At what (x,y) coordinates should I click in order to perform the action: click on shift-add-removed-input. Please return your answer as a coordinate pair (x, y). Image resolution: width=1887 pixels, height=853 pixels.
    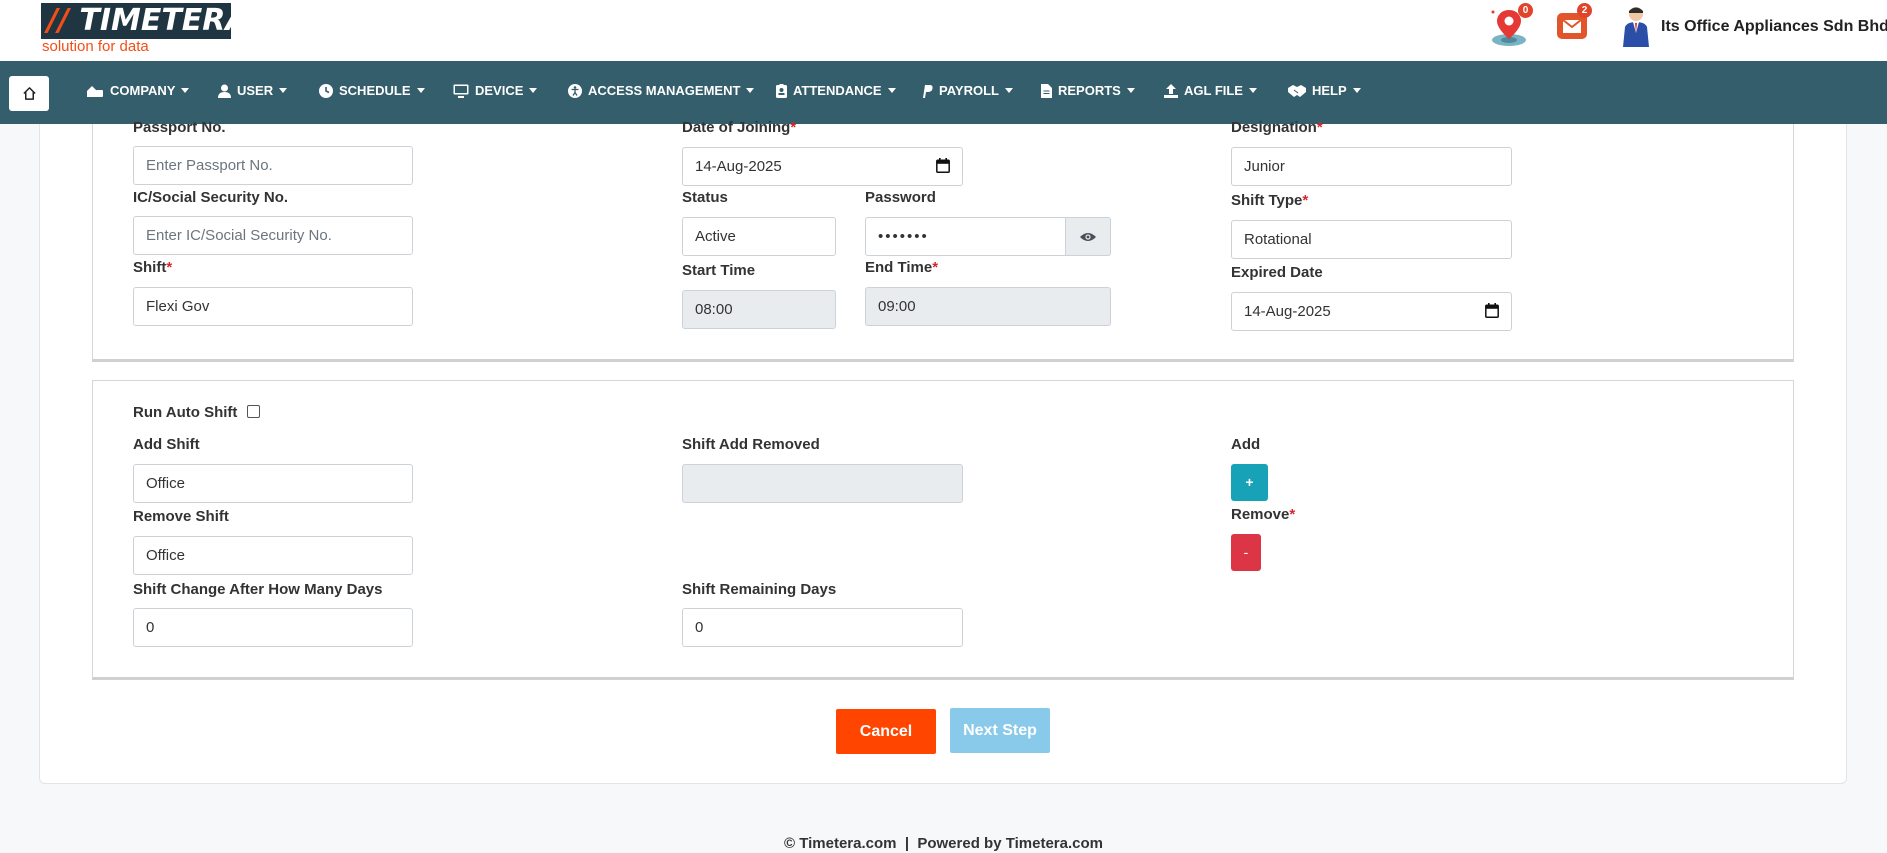
    Looking at the image, I should click on (822, 483).